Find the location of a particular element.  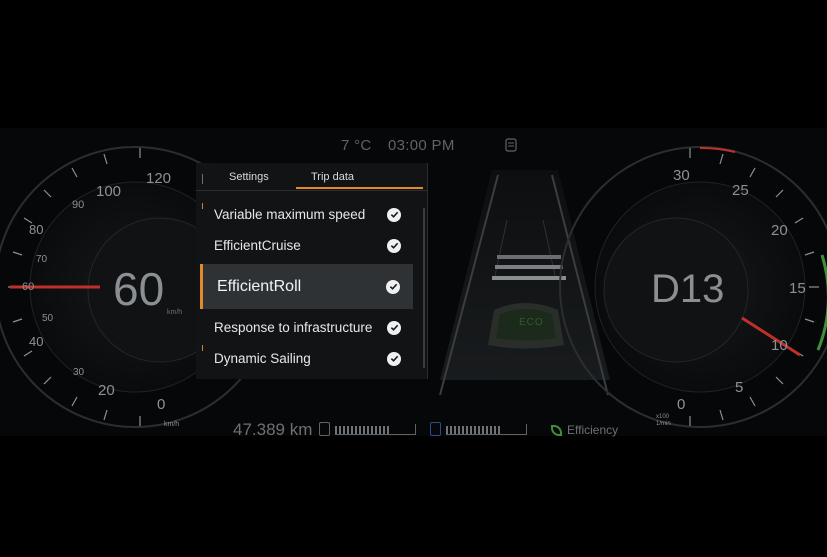

svg-text: x100 is located at coordinates (663, 417).